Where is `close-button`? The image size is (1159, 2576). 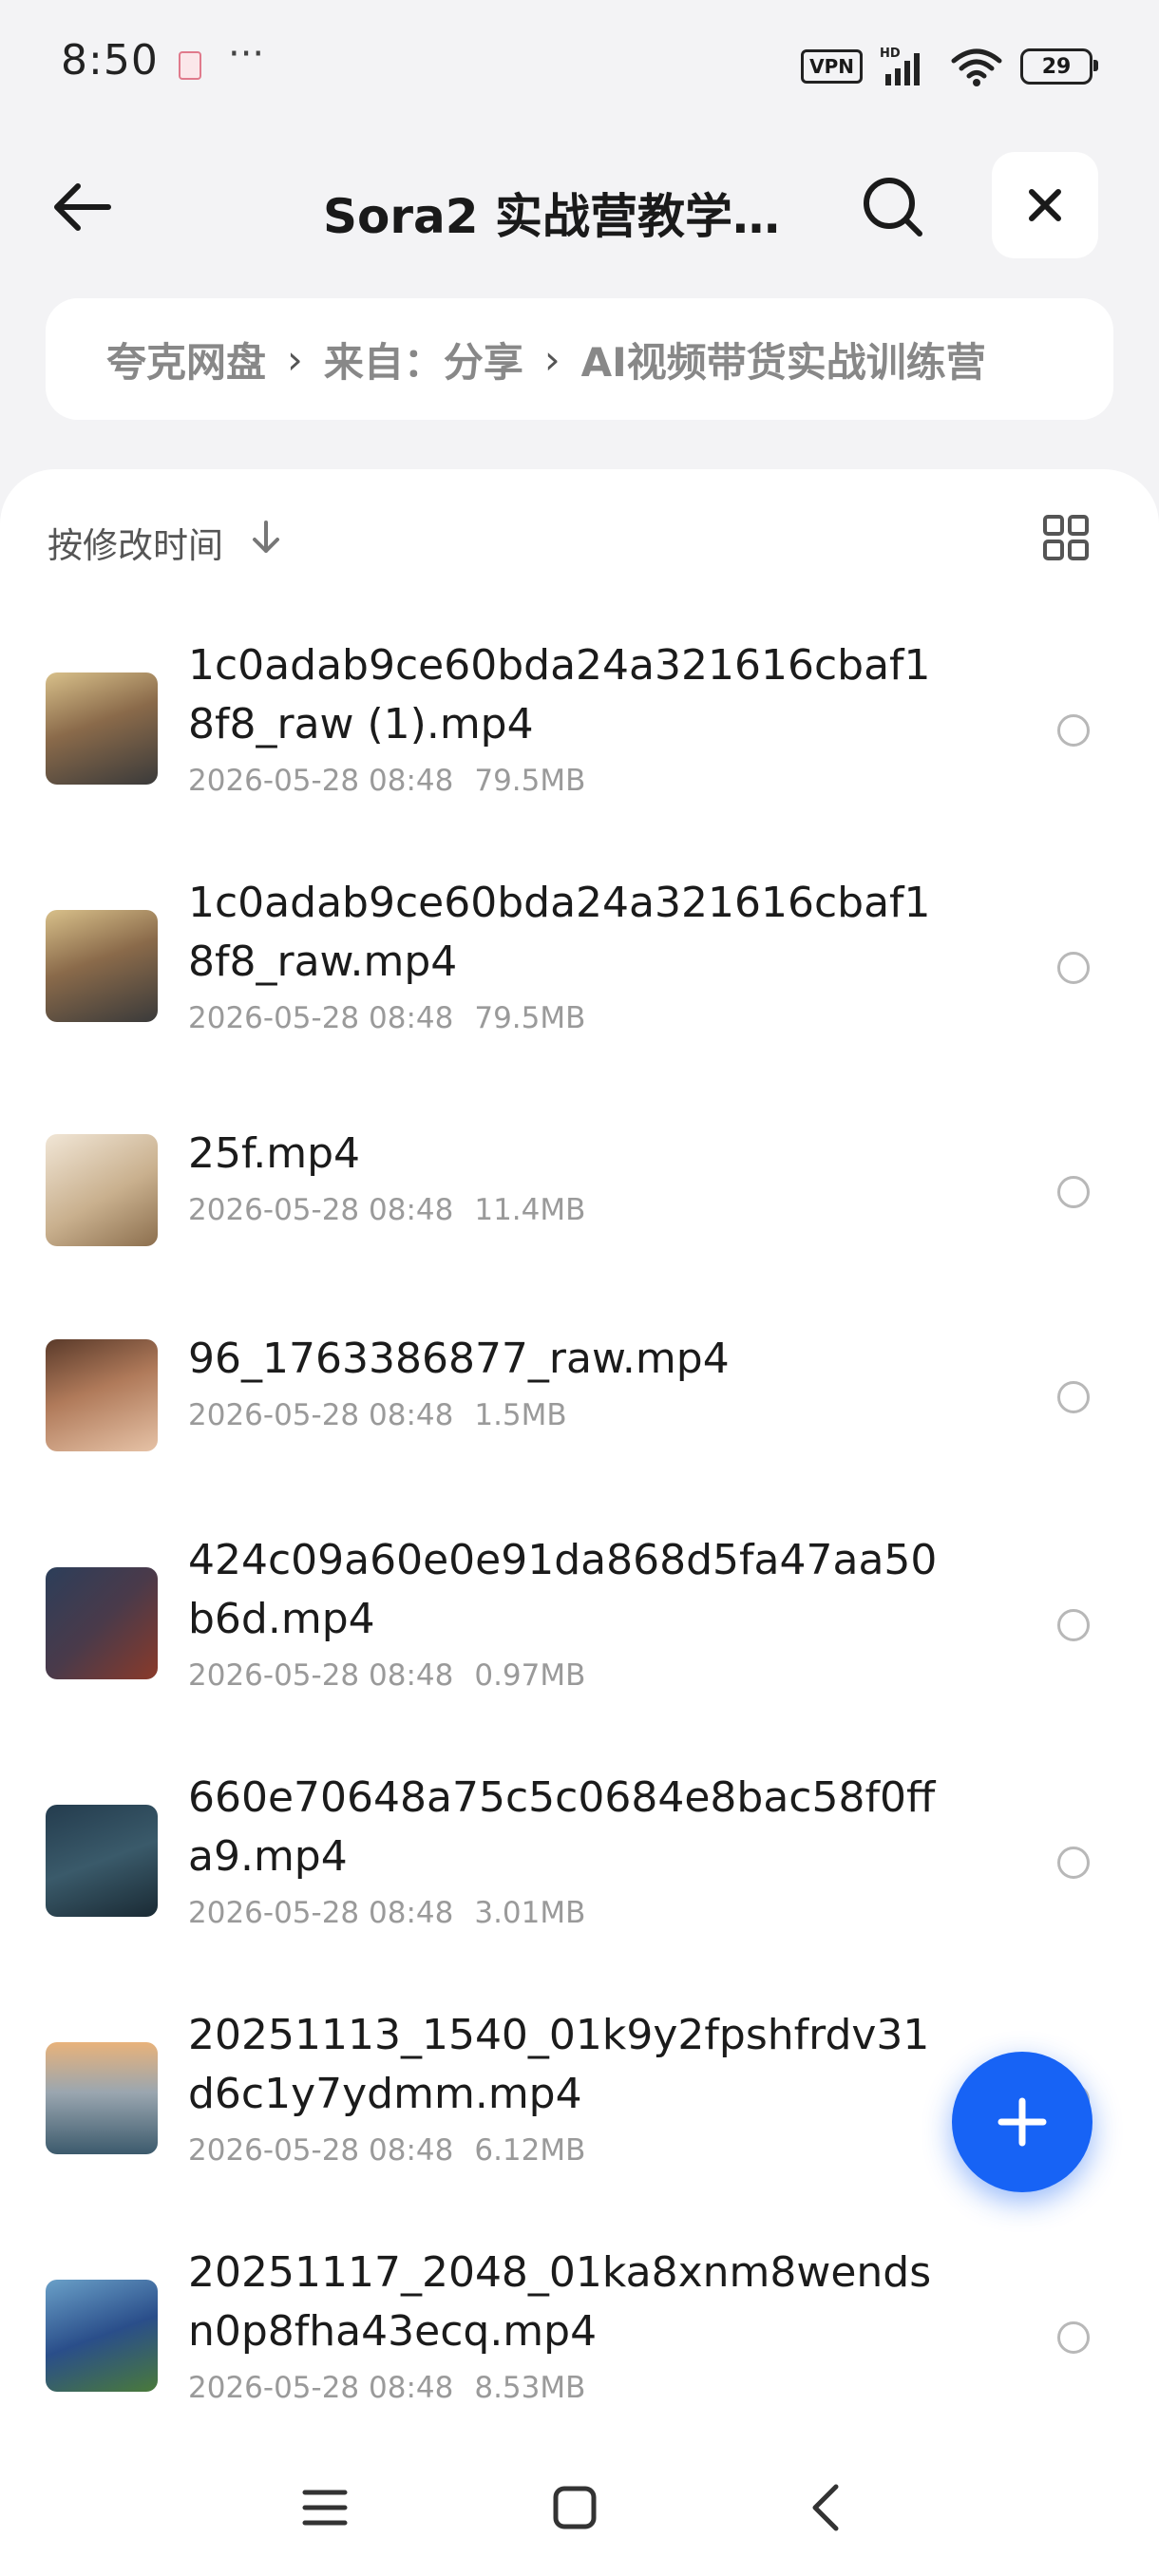
close-button is located at coordinates (1045, 205).